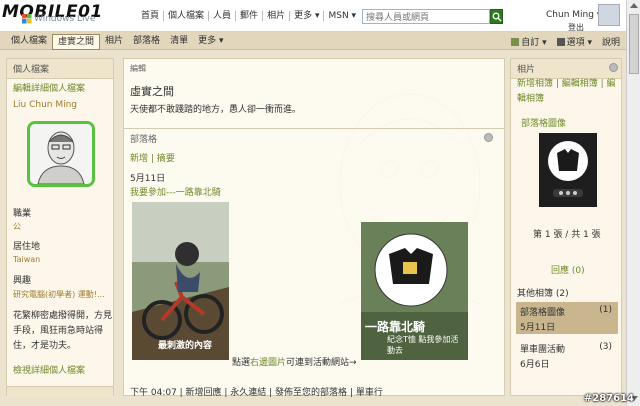 Image resolution: width=640 pixels, height=406 pixels. What do you see at coordinates (60, 392) in the screenshot?
I see `next-panel-header` at bounding box center [60, 392].